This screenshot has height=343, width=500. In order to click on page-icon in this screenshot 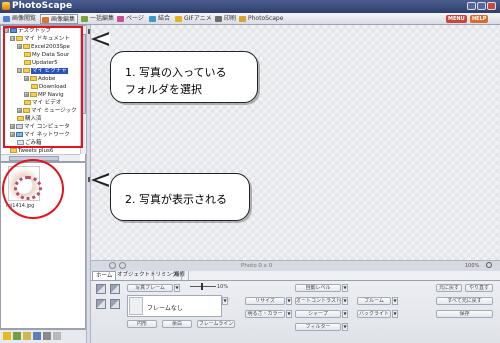, I will do `click(120, 19)`.